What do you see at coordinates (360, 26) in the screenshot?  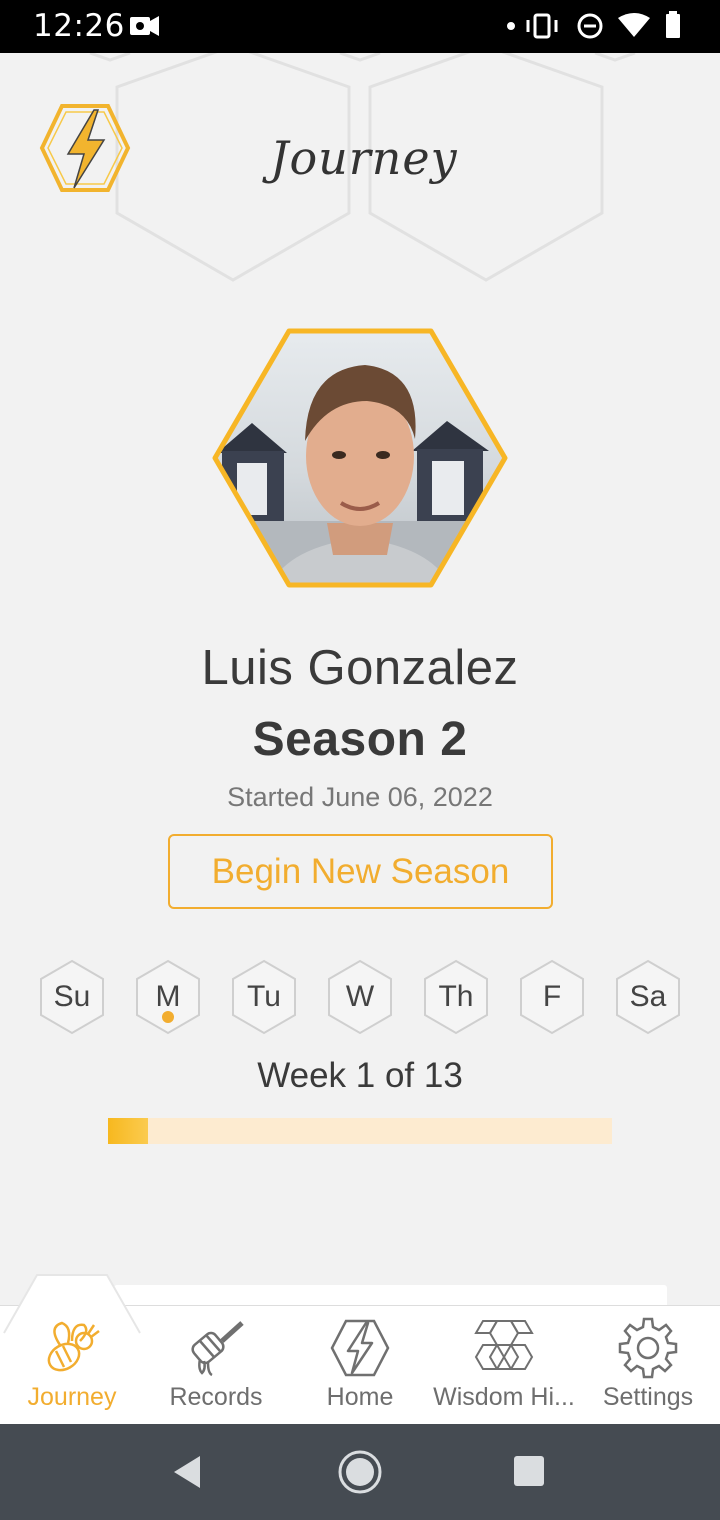 I see `status-bar: 12:26` at bounding box center [360, 26].